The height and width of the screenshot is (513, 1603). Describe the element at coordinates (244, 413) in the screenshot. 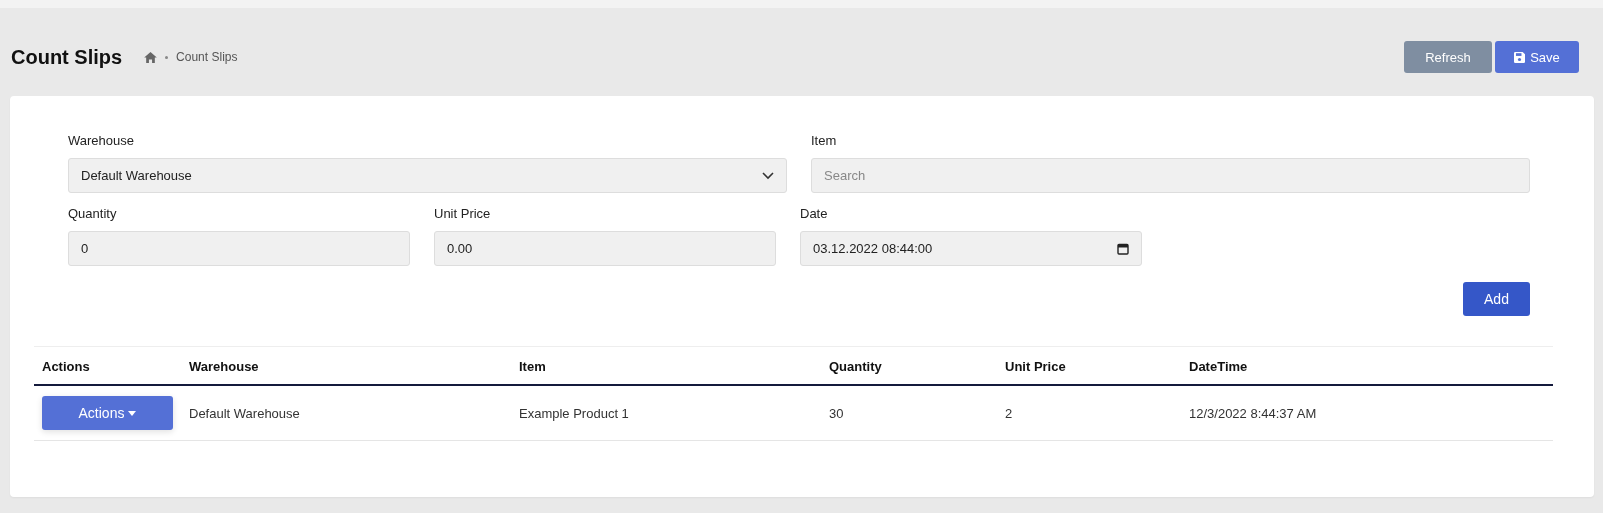

I see `table-cell: Default Warehouse` at that location.